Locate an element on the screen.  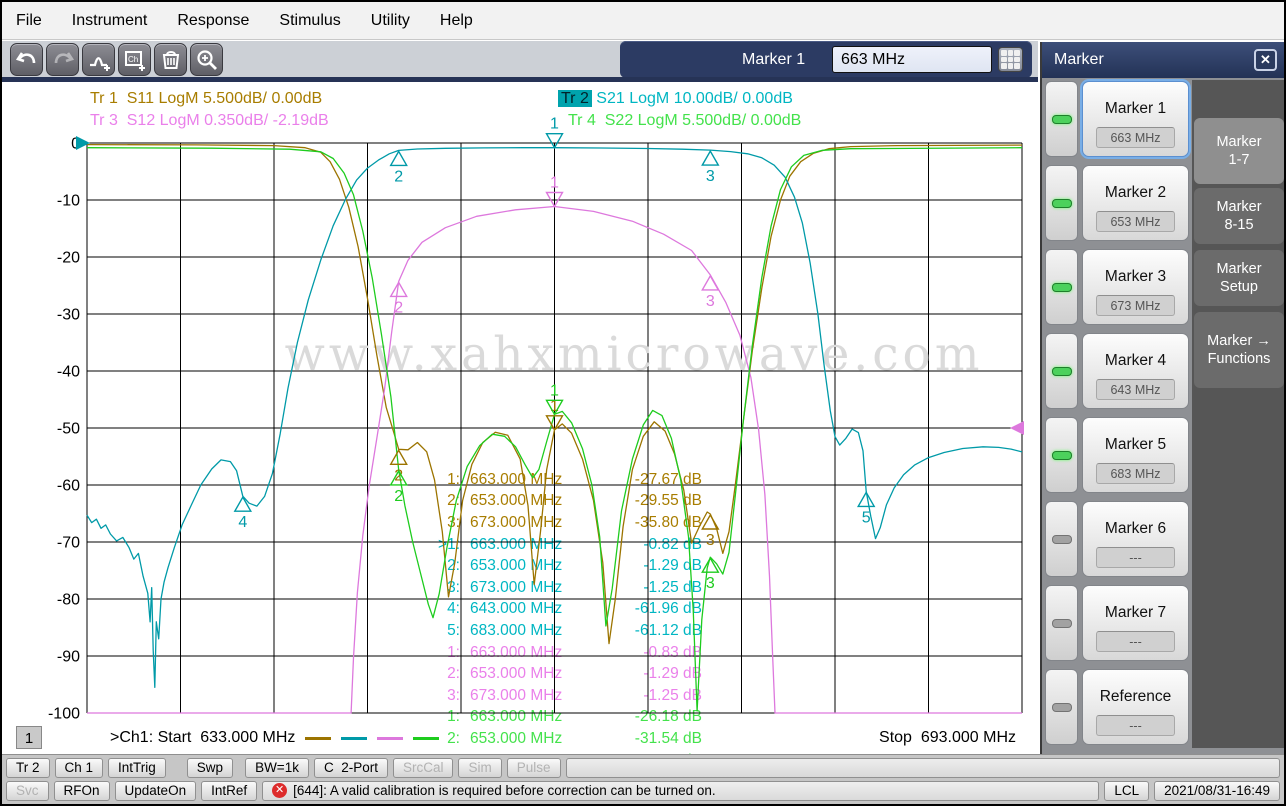
marker-3-symbol-s21 is located at coordinates (710, 157).